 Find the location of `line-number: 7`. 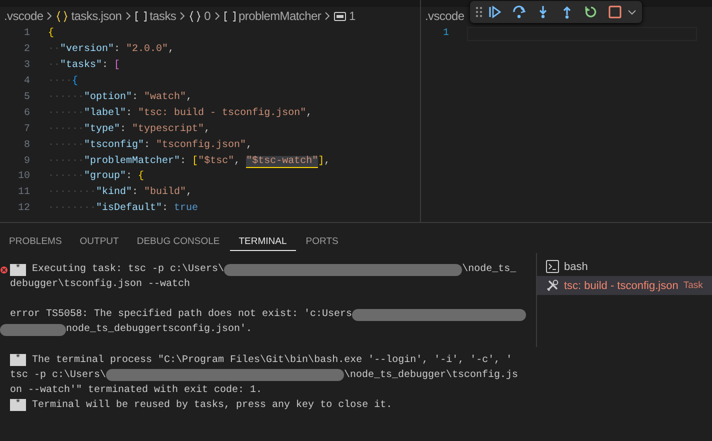

line-number: 7 is located at coordinates (26, 129).